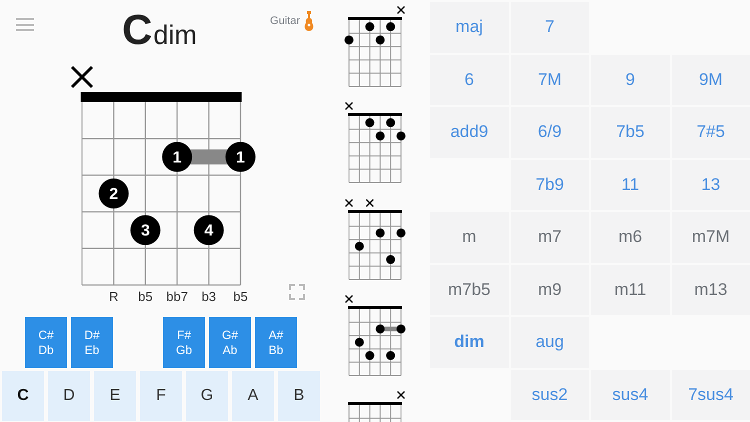 This screenshot has height=422, width=750. I want to click on piano-key: D# Eb, so click(92, 342).